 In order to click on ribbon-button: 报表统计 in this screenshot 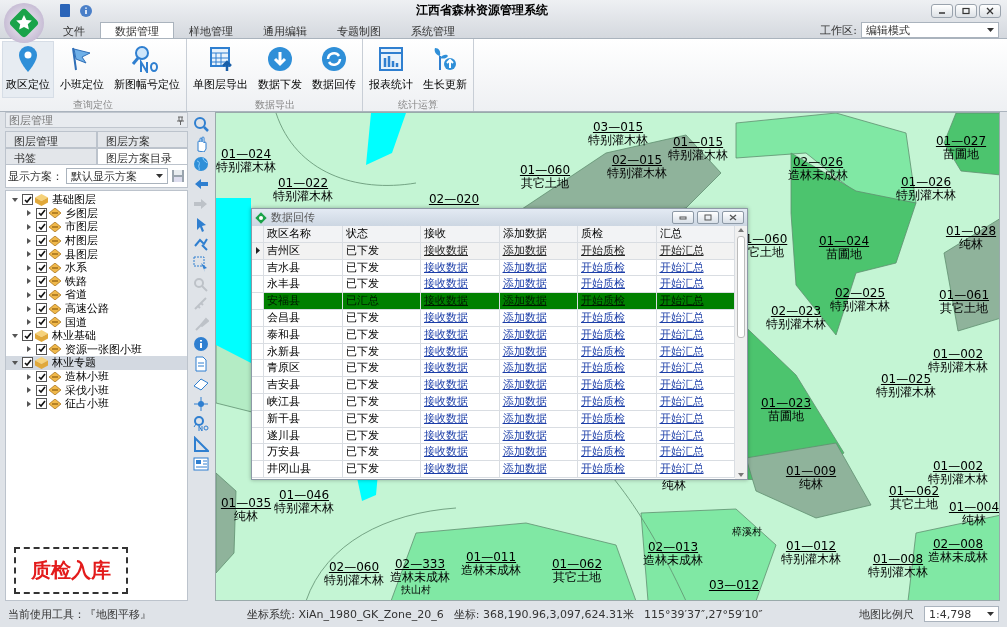, I will do `click(391, 69)`.